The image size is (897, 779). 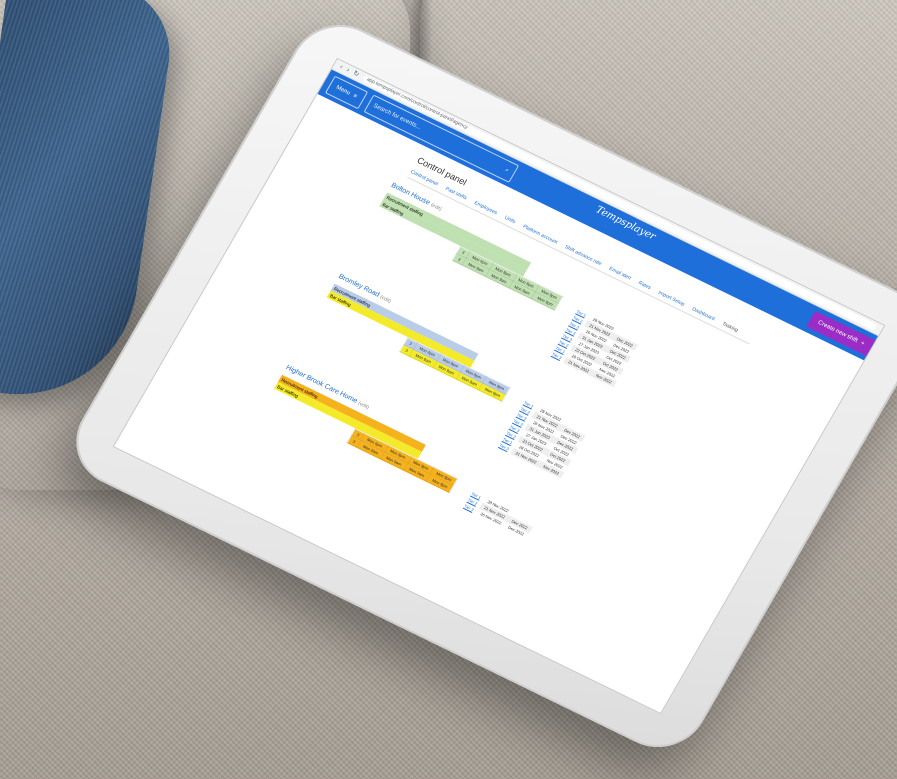 What do you see at coordinates (644, 285) in the screenshot?
I see `tab-rates: Rates` at bounding box center [644, 285].